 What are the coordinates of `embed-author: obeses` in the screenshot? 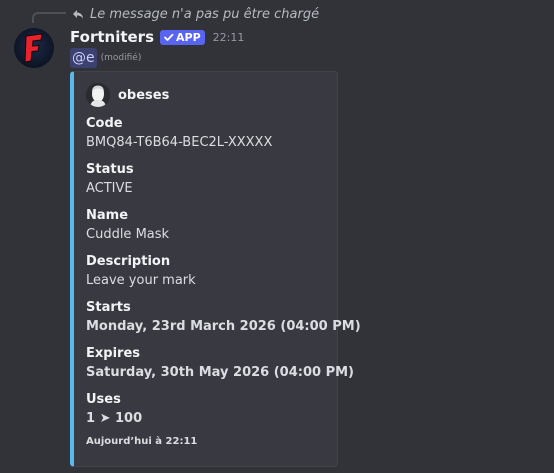 It's located at (127, 95).